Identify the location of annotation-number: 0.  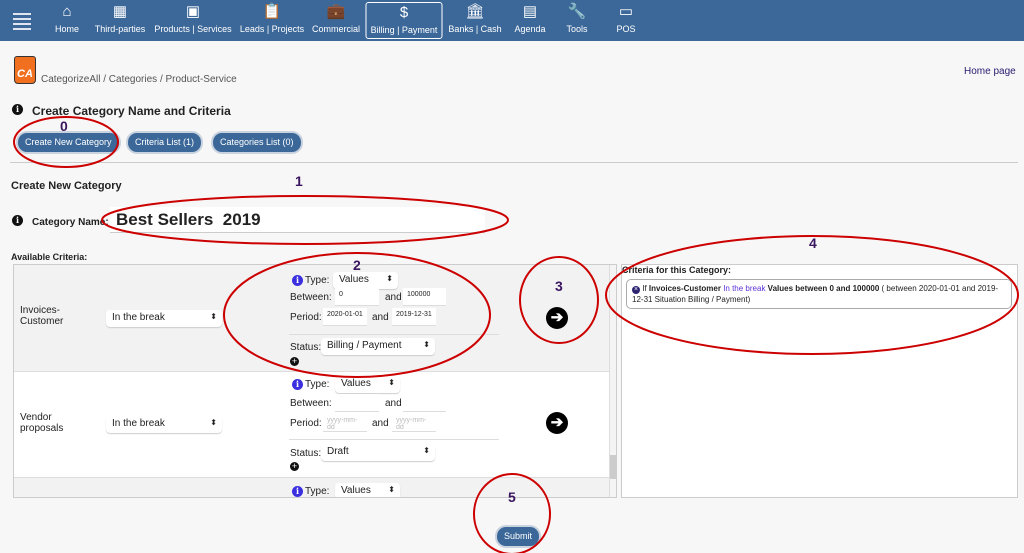
(64, 126).